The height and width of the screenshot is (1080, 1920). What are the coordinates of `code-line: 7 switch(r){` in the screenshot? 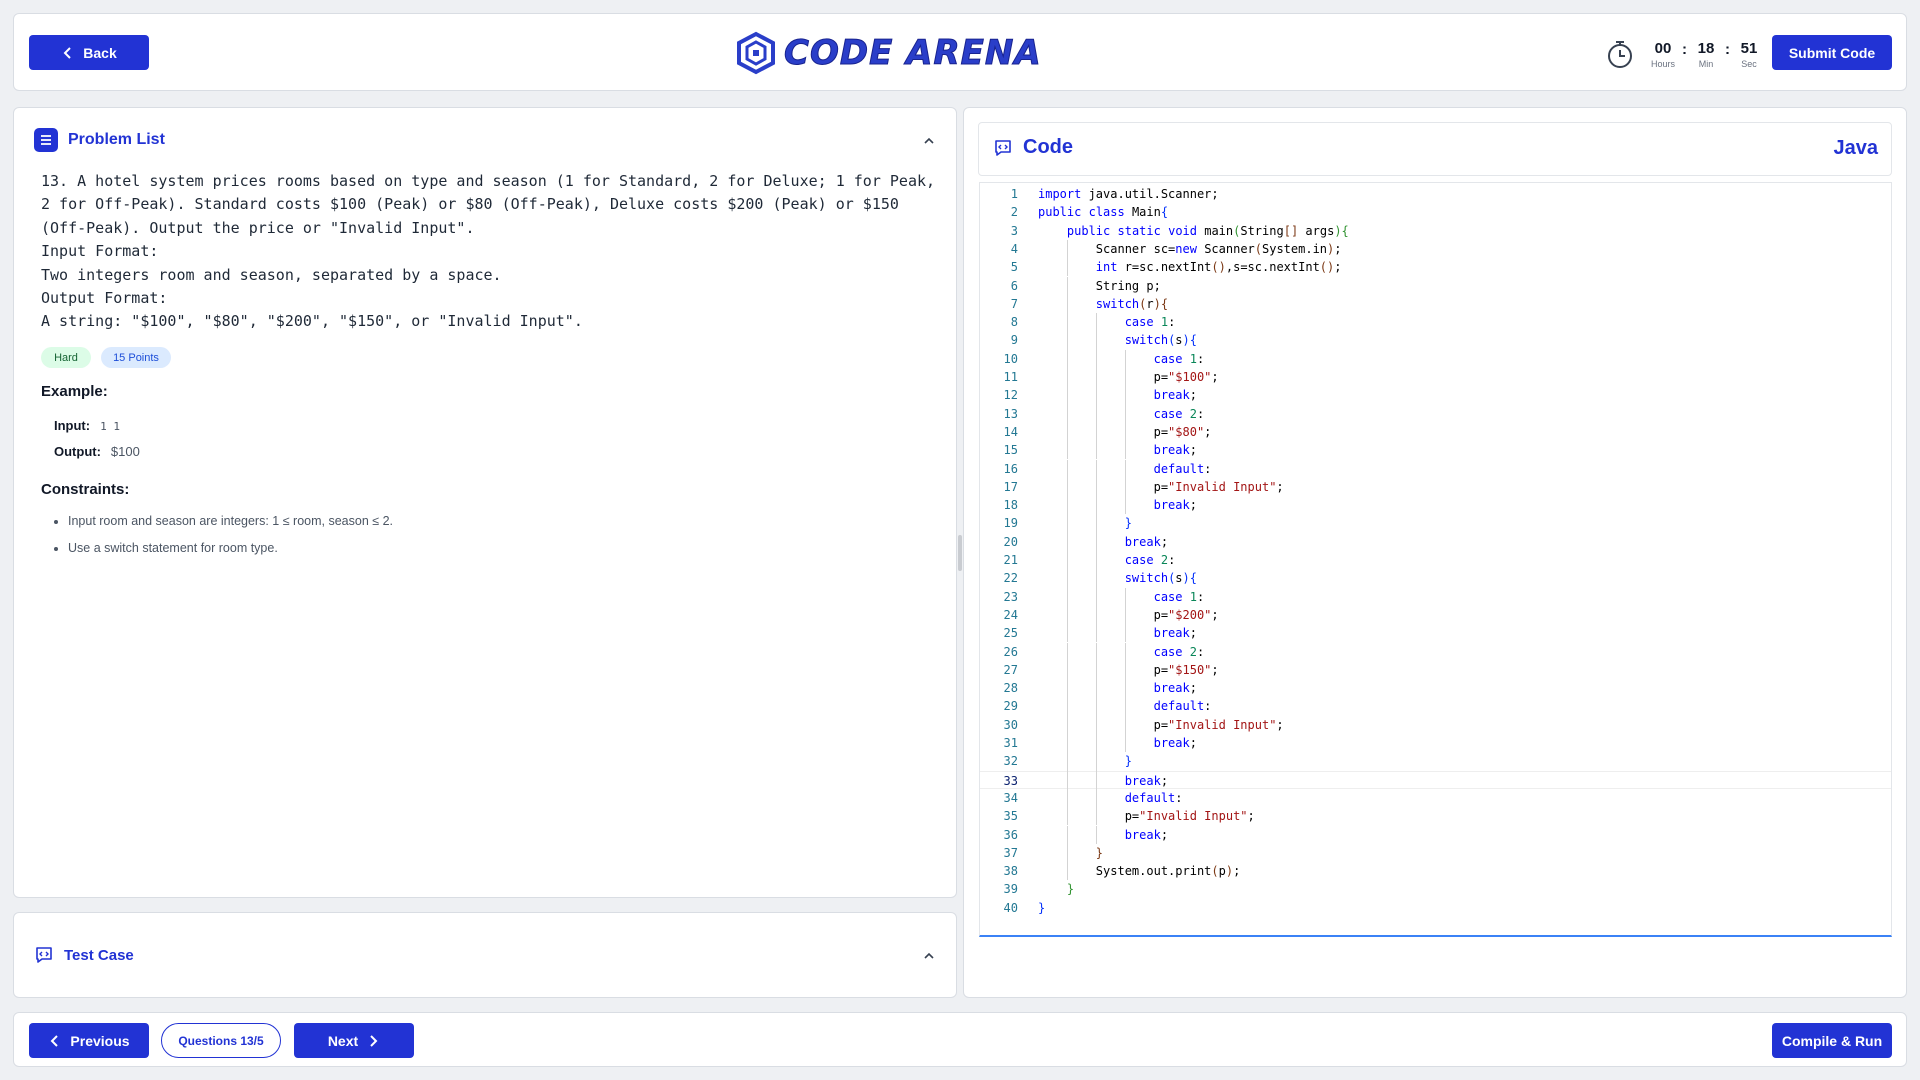 It's located at (1435, 304).